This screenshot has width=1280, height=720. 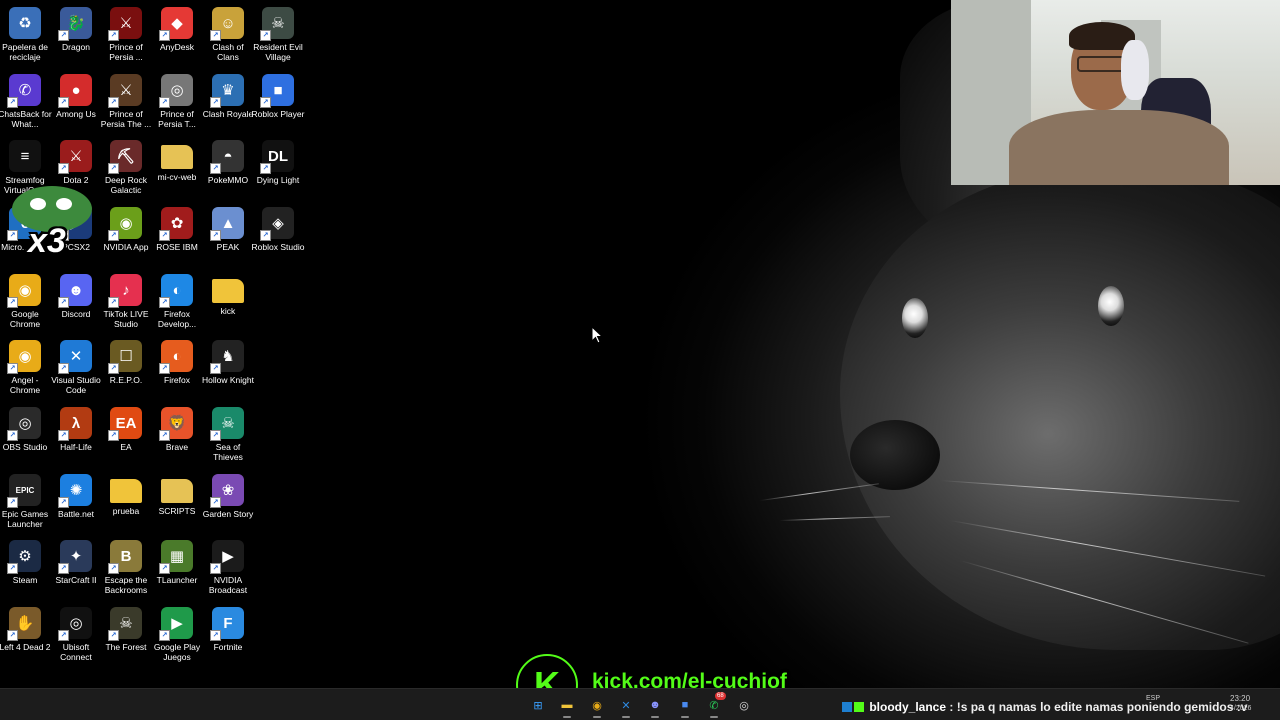 What do you see at coordinates (228, 569) in the screenshot?
I see `desktop-icon: ▶ ↗ NVIDIA Broadcast` at bounding box center [228, 569].